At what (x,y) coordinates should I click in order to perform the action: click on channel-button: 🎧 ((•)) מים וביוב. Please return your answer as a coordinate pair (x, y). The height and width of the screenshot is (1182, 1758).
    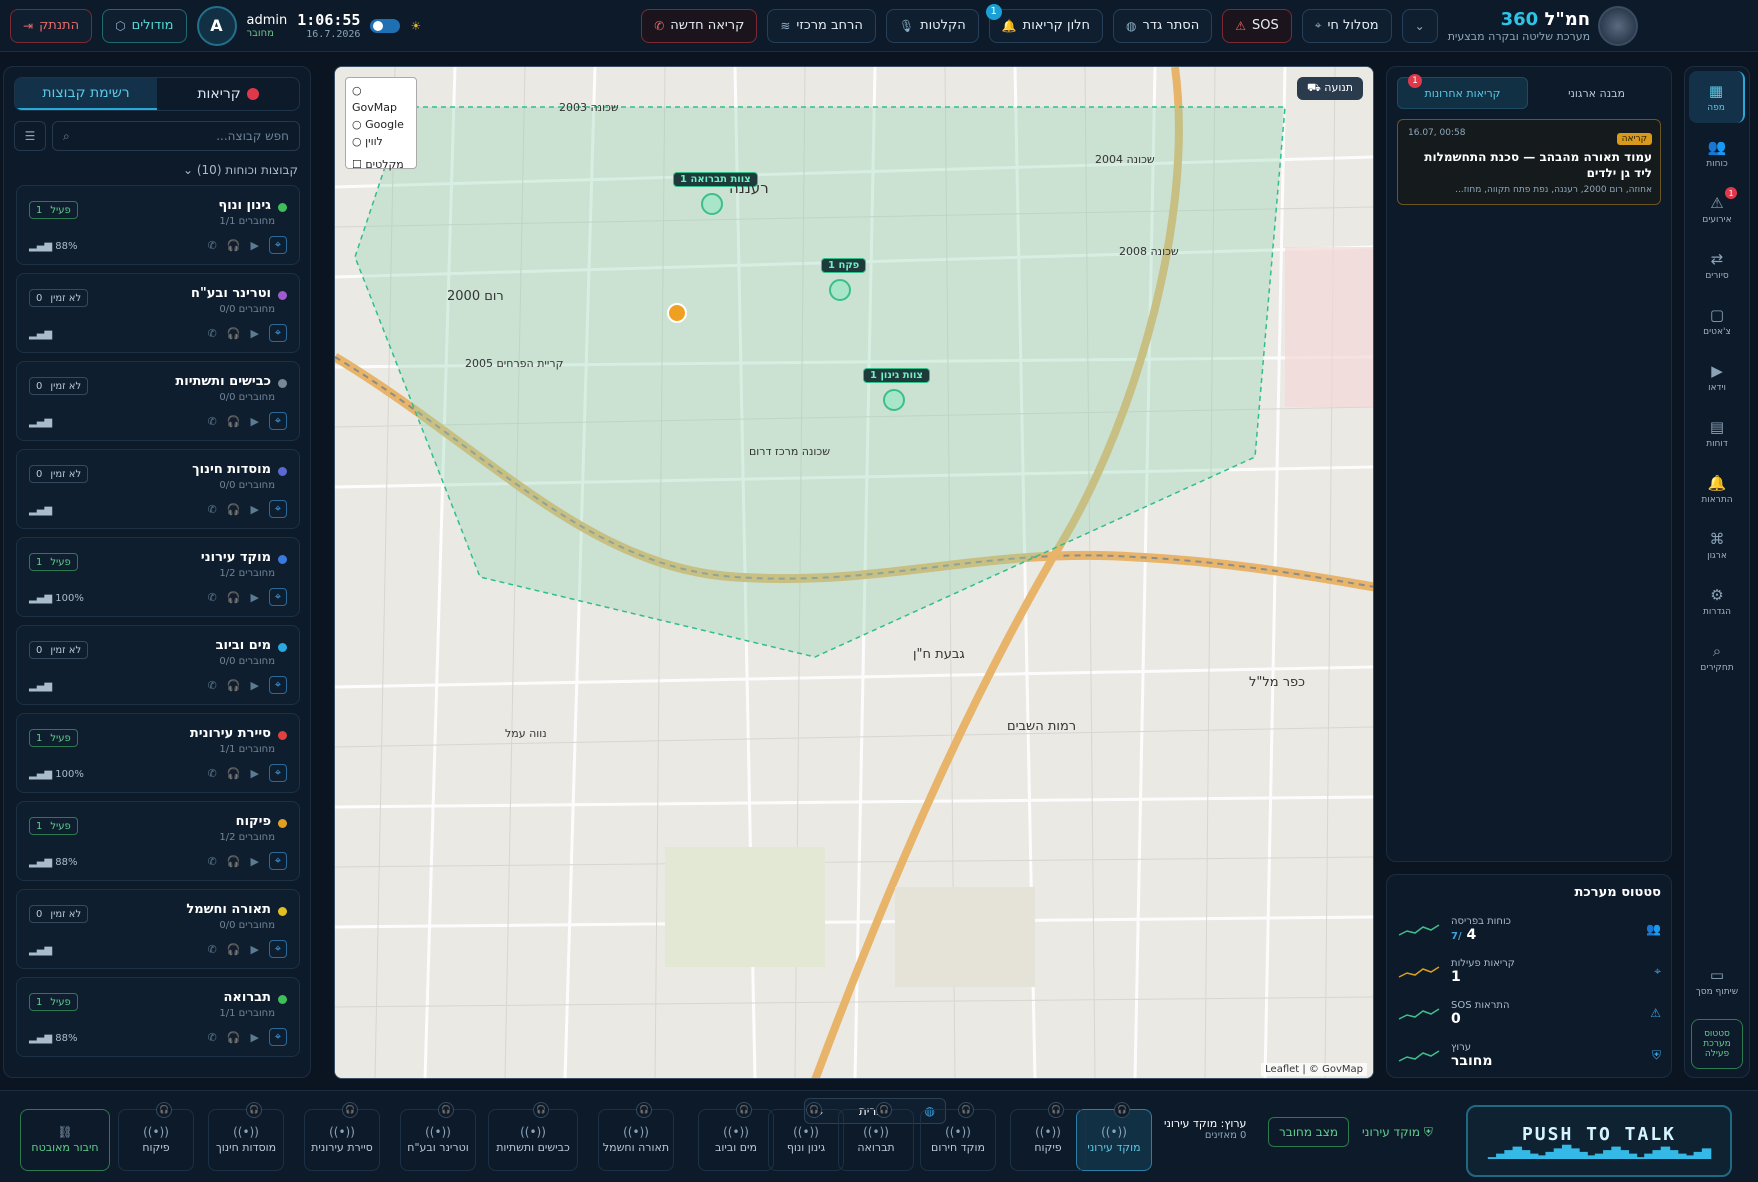
    Looking at the image, I should click on (736, 1136).